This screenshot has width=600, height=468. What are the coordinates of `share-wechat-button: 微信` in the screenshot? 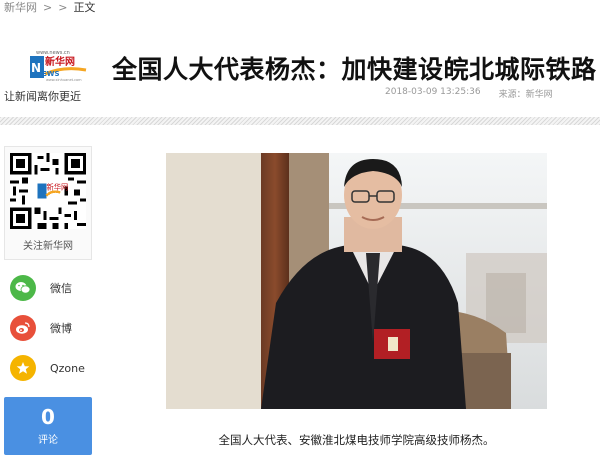 It's located at (48, 288).